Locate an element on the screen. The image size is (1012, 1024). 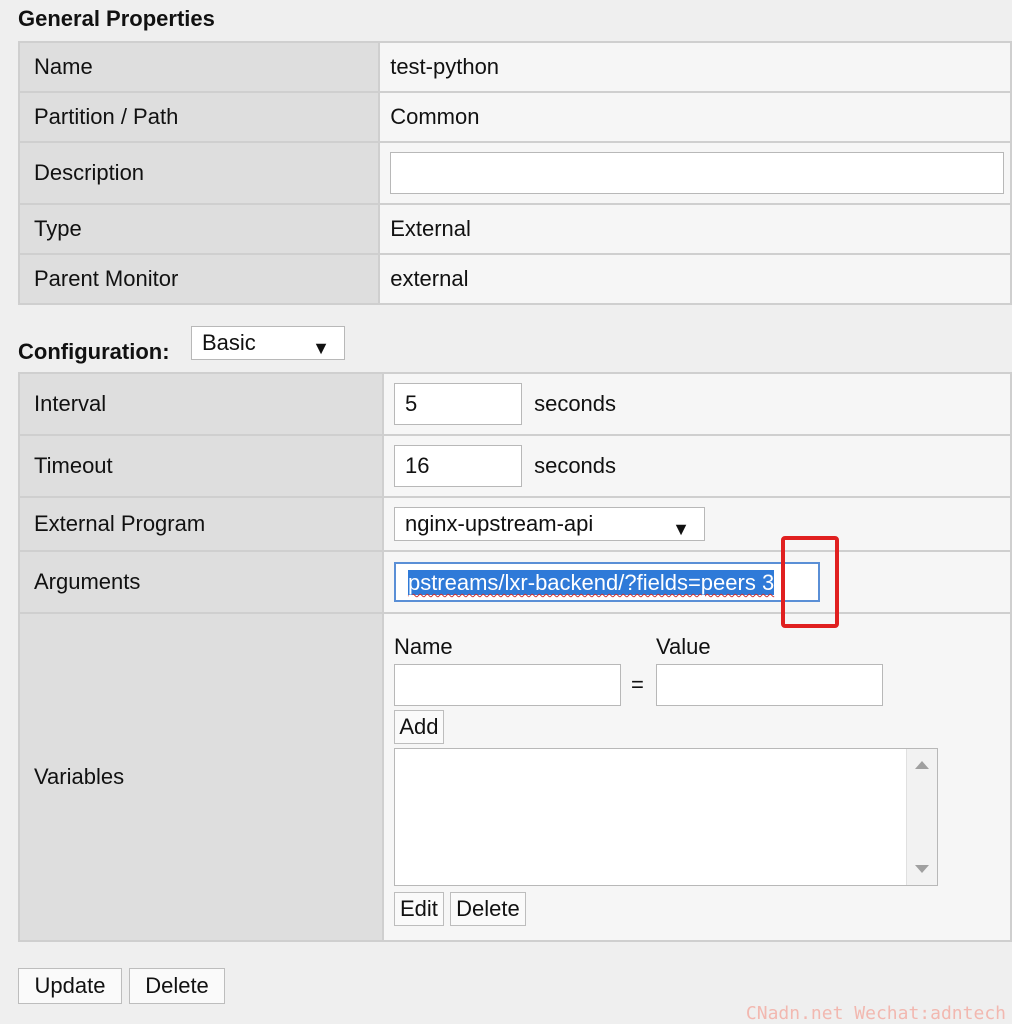
variables-scrollbar is located at coordinates (921, 817).